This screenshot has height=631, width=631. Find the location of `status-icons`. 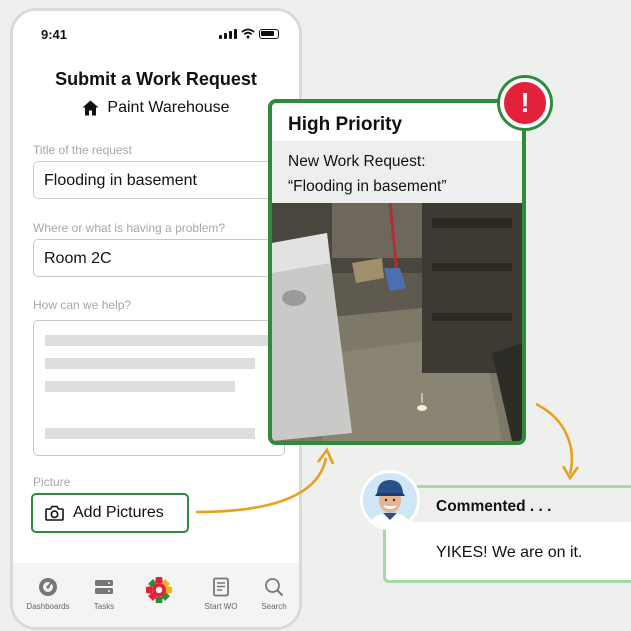

status-icons is located at coordinates (249, 33).